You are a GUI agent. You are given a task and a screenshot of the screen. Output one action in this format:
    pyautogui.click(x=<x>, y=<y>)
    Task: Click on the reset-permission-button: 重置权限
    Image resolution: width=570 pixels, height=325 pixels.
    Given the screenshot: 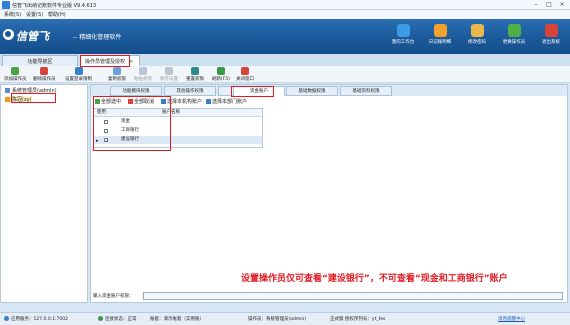 What is the action you would take?
    pyautogui.click(x=195, y=74)
    